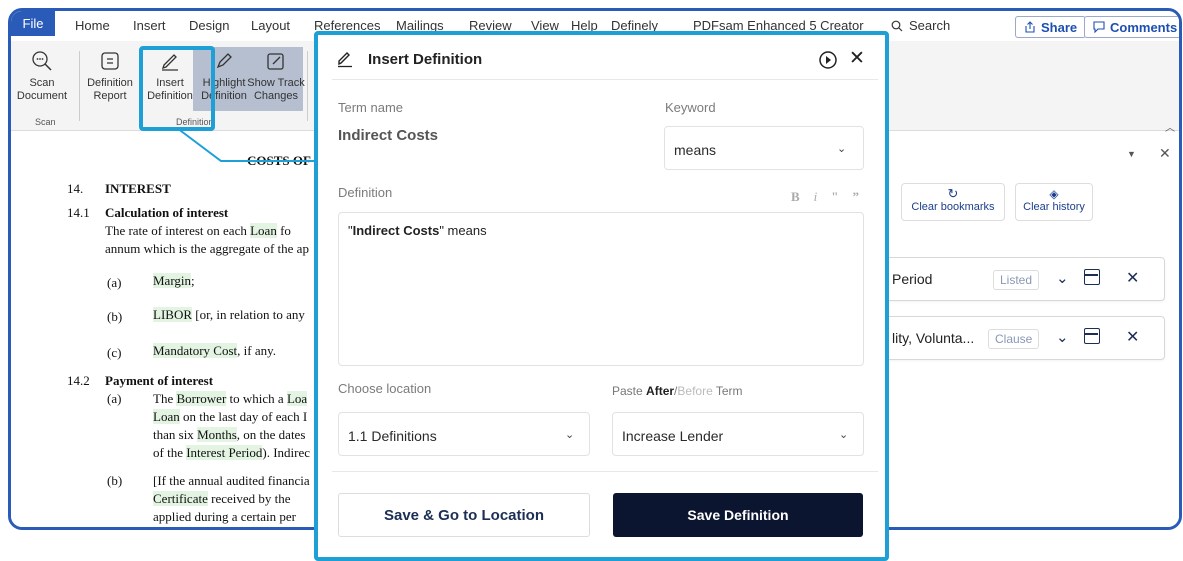  Describe the element at coordinates (605, 471) in the screenshot. I see `footer-divider` at that location.